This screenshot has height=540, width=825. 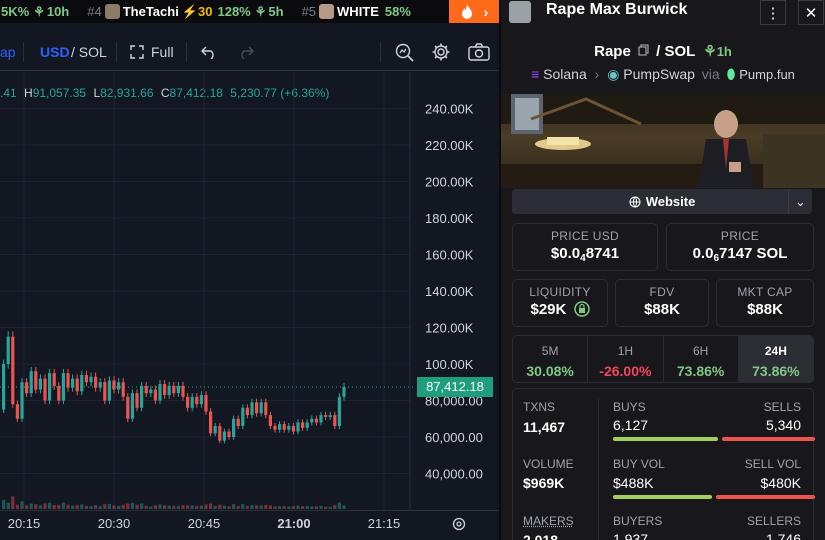 I want to click on sell-vol-value: $480K, so click(x=780, y=483).